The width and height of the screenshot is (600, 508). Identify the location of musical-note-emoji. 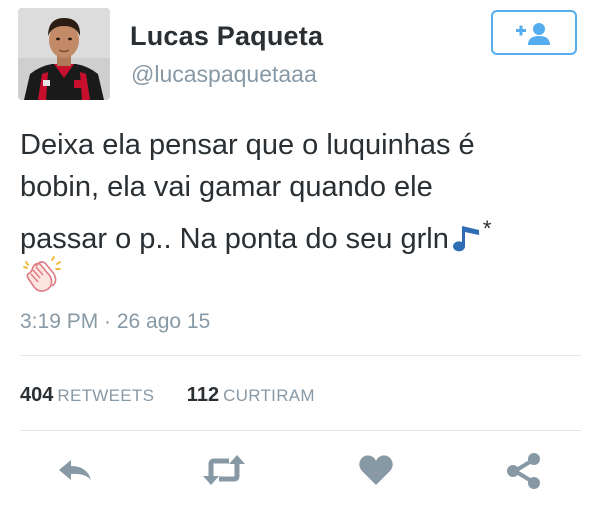
(467, 244).